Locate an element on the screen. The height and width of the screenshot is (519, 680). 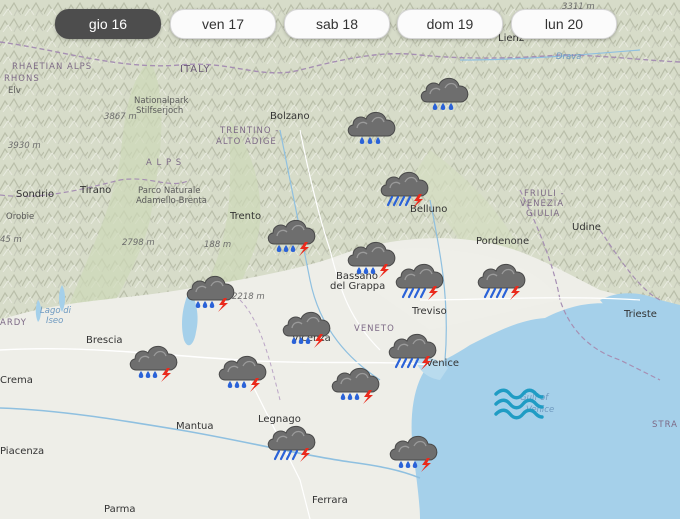
label-friuli-1: FRIULI - is located at coordinates (544, 194).